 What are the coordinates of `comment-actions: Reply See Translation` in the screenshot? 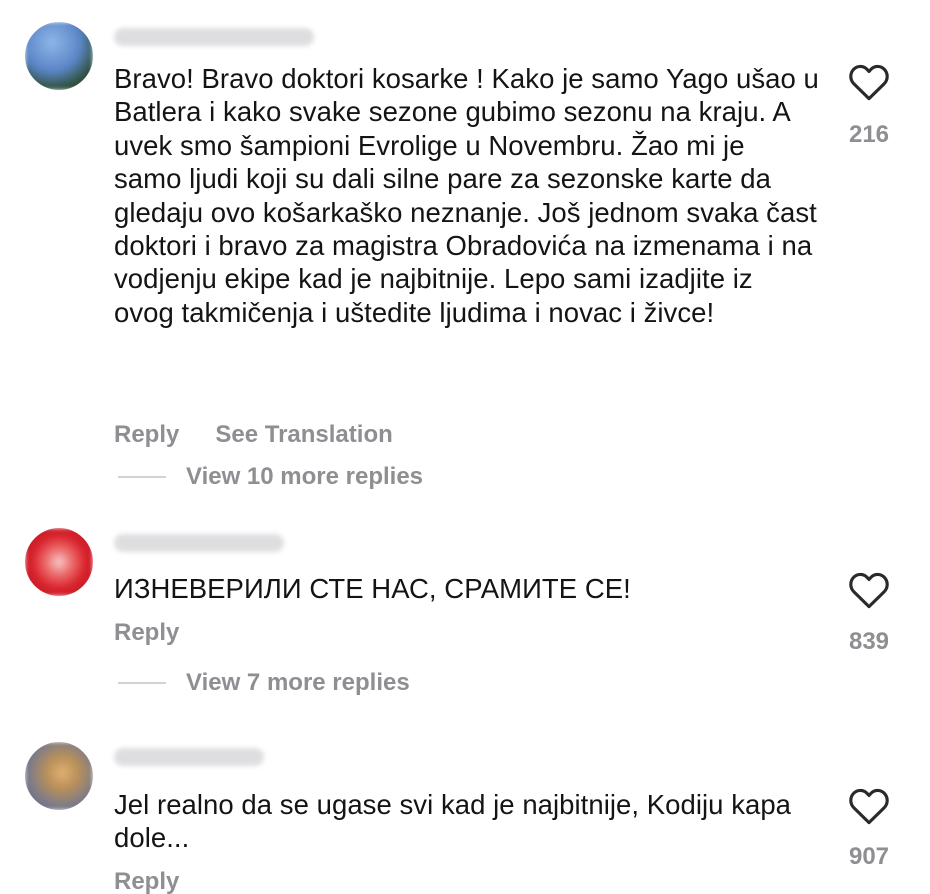 It's located at (253, 435).